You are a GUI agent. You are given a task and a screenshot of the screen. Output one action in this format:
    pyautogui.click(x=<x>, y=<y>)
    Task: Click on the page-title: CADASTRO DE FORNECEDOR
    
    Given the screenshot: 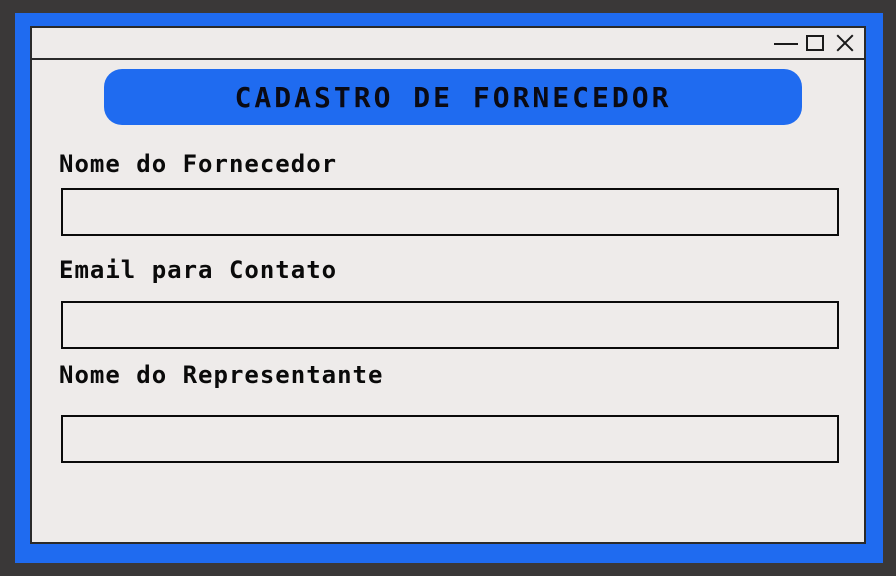 What is the action you would take?
    pyautogui.click(x=453, y=97)
    